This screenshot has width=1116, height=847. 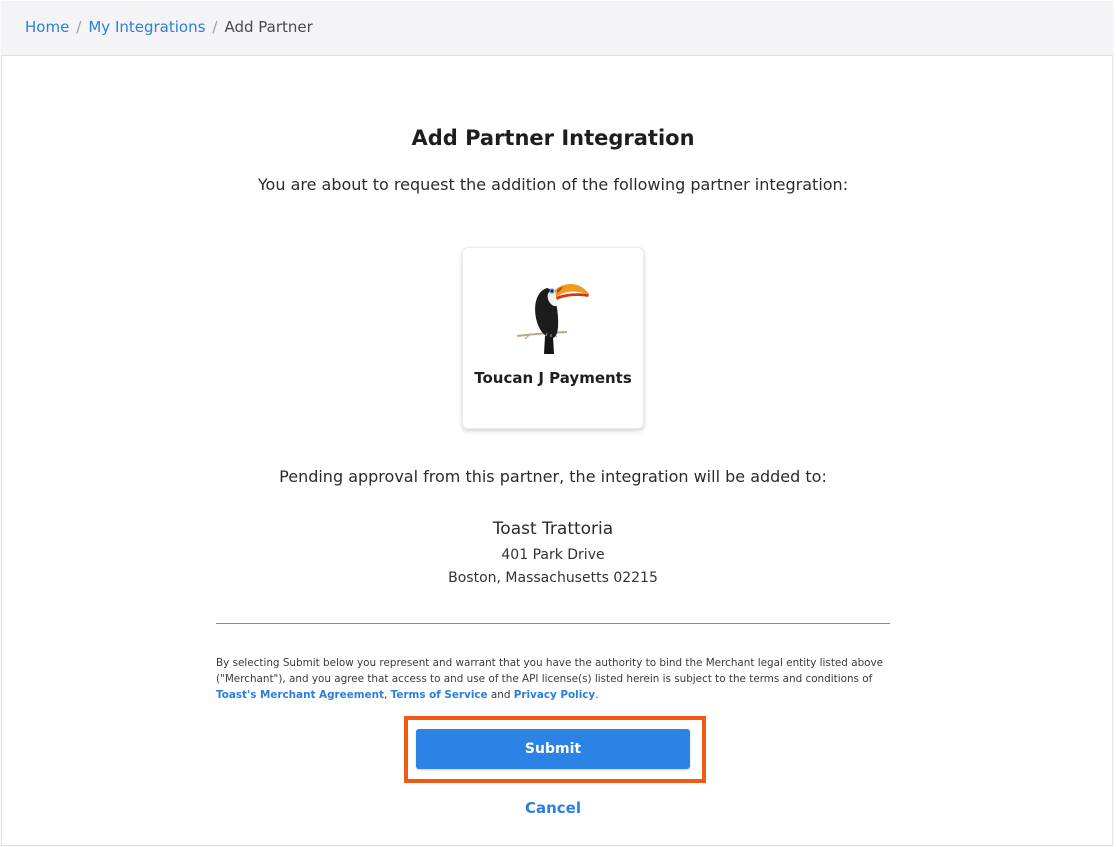 I want to click on address-line-2: Boston, Massachusetts 02215, so click(x=553, y=578).